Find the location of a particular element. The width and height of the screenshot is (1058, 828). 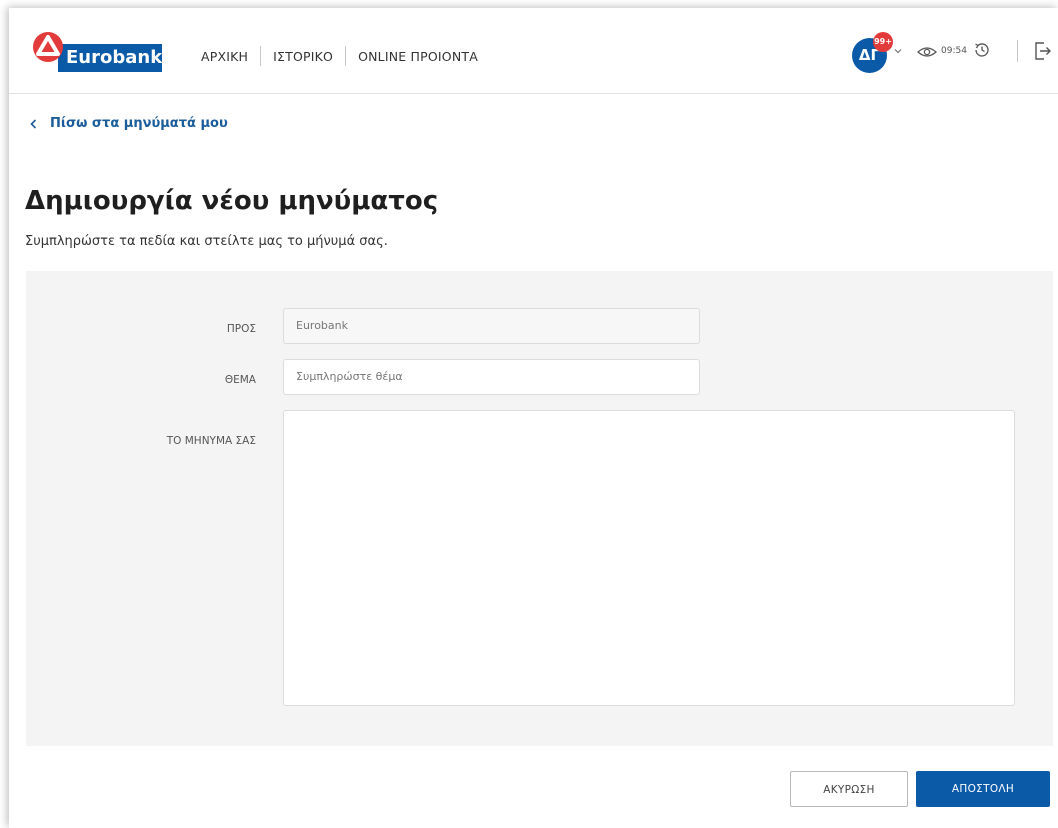

notification-badge: 99+ is located at coordinates (883, 42).